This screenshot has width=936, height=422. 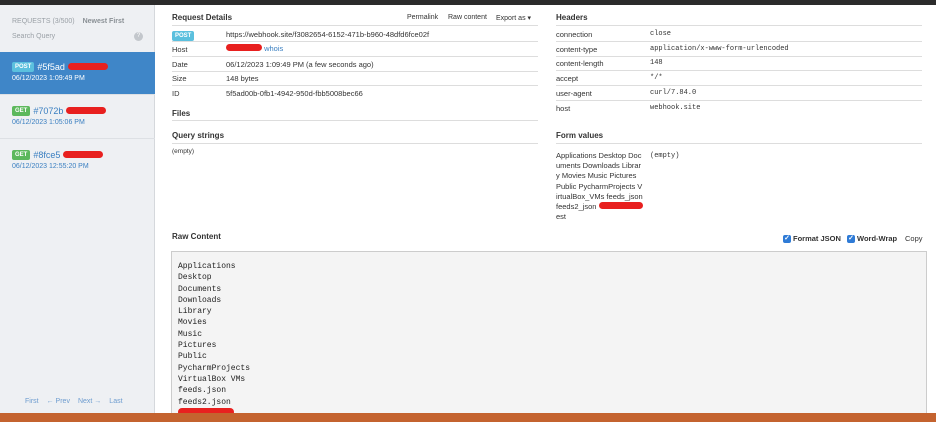 I want to click on dock-bar, so click(x=468, y=417).